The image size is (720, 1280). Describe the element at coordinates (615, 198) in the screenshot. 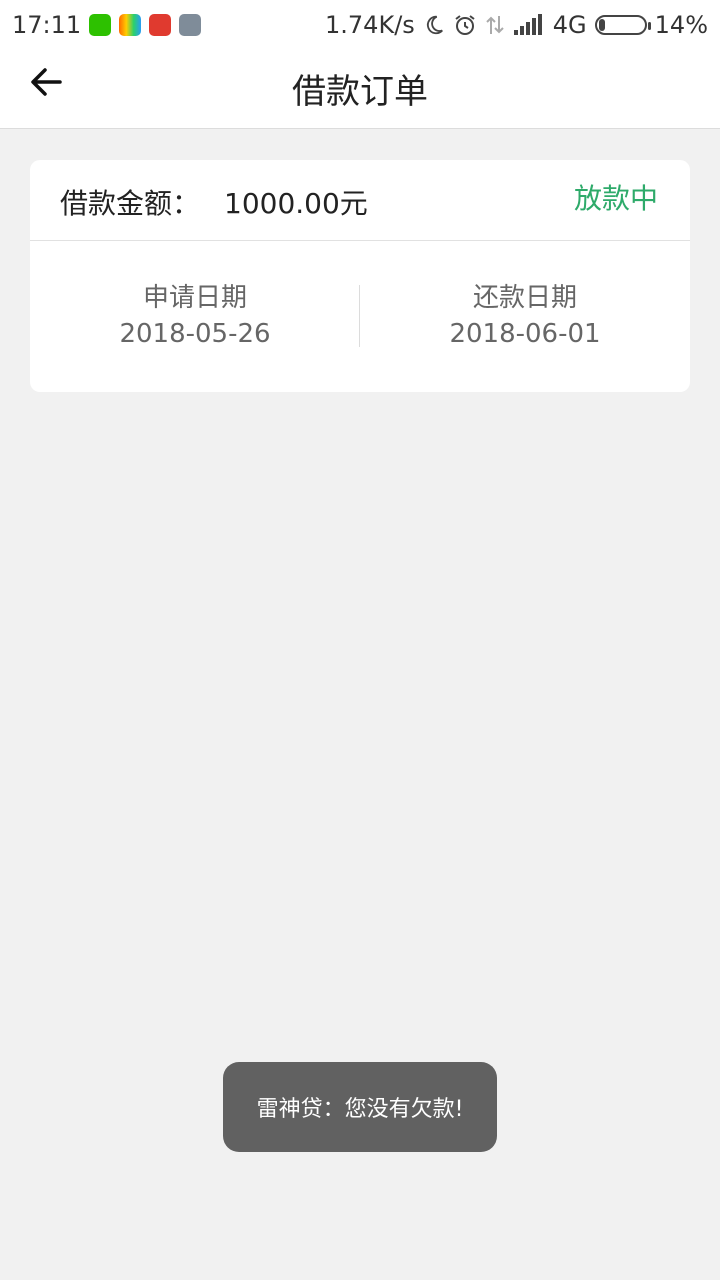

I see `status-badge: 放款中` at that location.